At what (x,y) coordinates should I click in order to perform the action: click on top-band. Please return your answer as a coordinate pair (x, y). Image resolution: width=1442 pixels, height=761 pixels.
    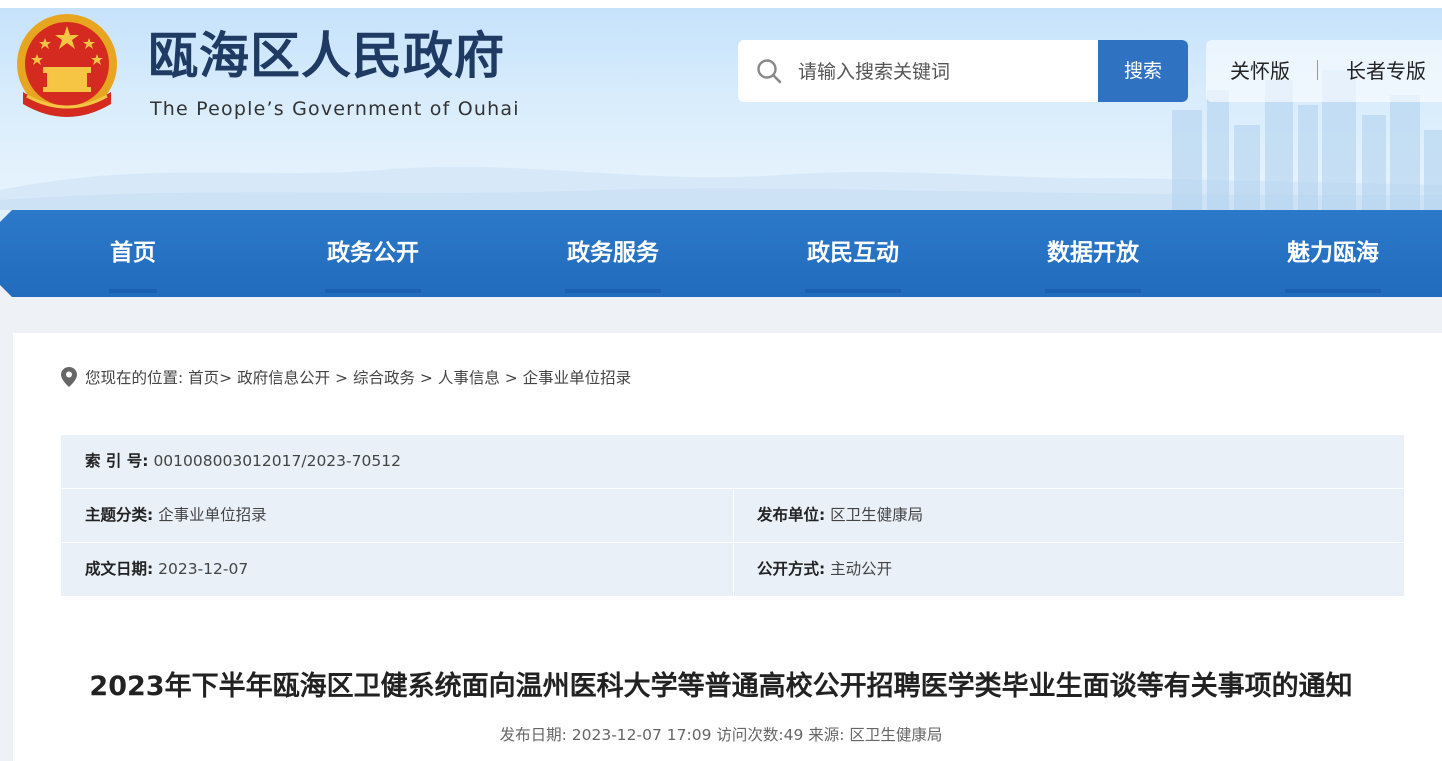
    Looking at the image, I should click on (721, 4).